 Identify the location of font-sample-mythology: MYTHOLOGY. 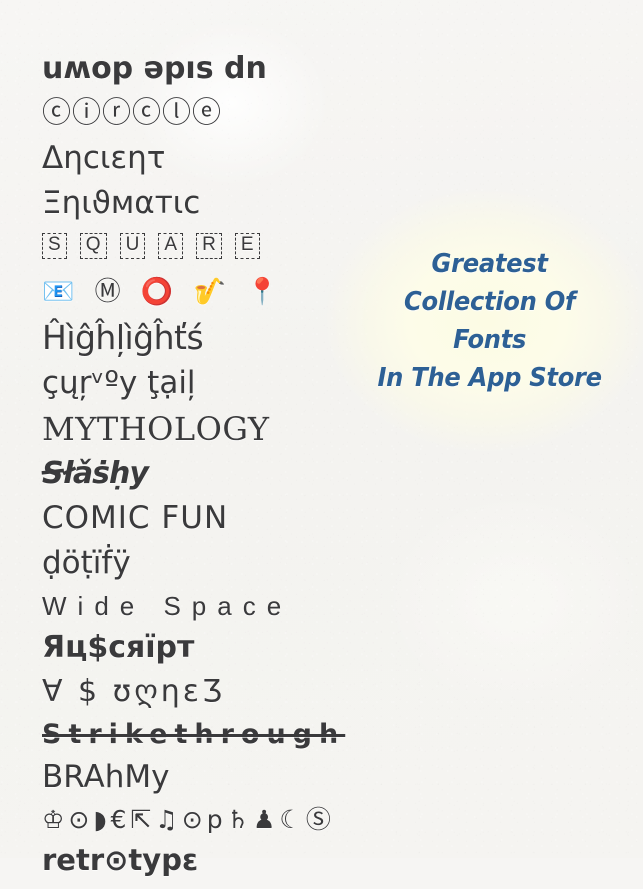
(236, 429).